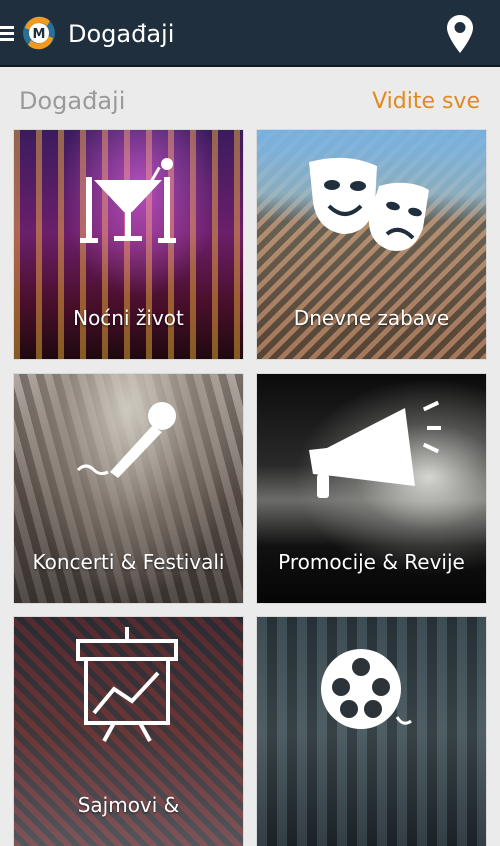  I want to click on app-bar-title: Događaji, so click(121, 34).